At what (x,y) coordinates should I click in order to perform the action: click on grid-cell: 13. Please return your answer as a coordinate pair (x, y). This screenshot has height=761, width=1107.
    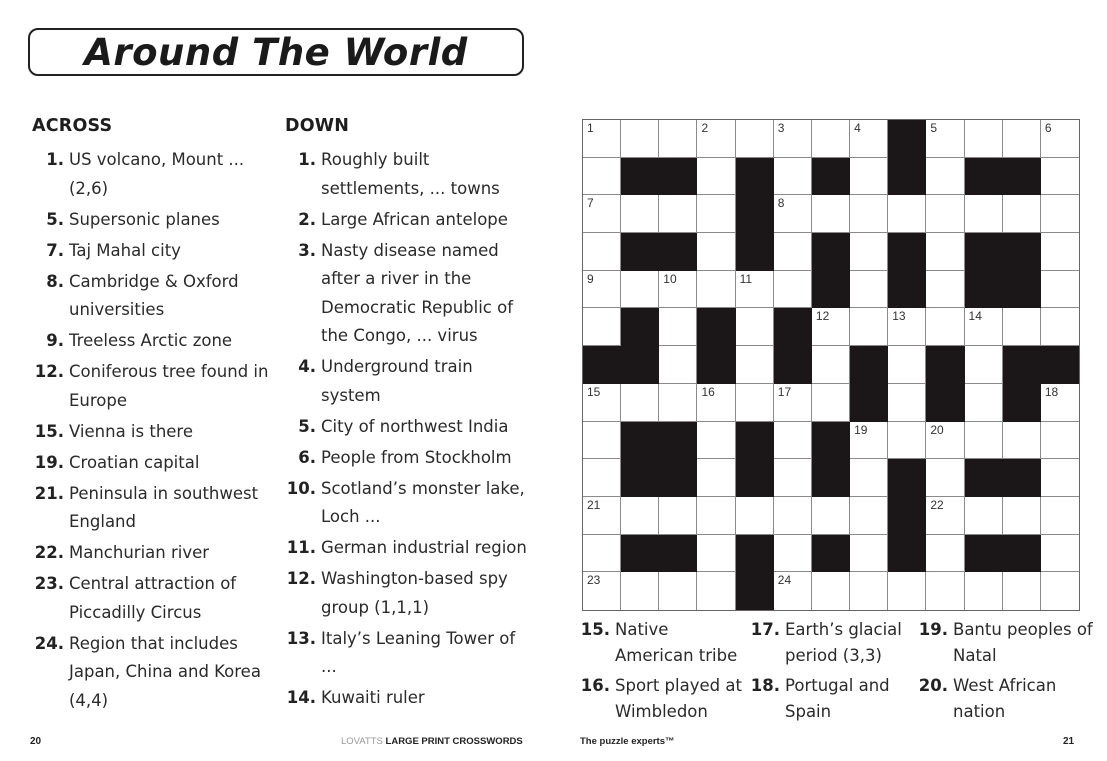
    Looking at the image, I should click on (907, 327).